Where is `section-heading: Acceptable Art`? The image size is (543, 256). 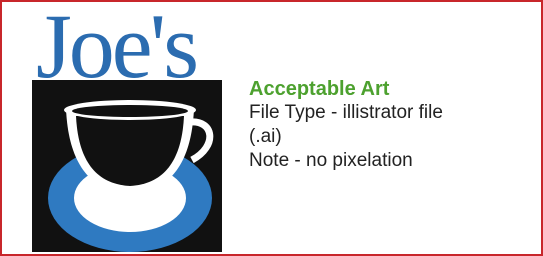
section-heading: Acceptable Art is located at coordinates (319, 89).